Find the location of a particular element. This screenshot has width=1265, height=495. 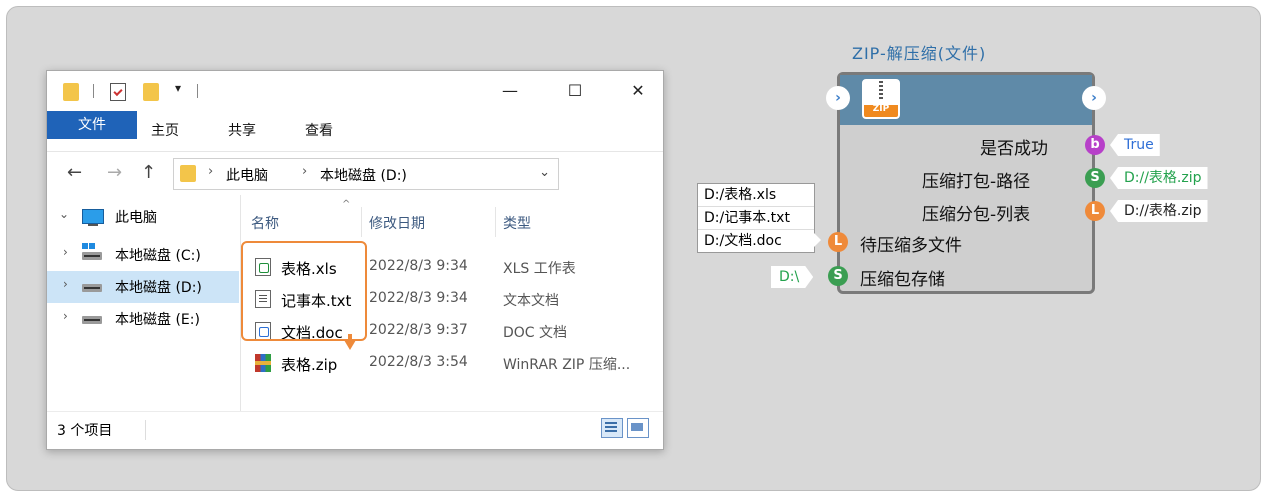

tab-file: 文件 is located at coordinates (92, 125).